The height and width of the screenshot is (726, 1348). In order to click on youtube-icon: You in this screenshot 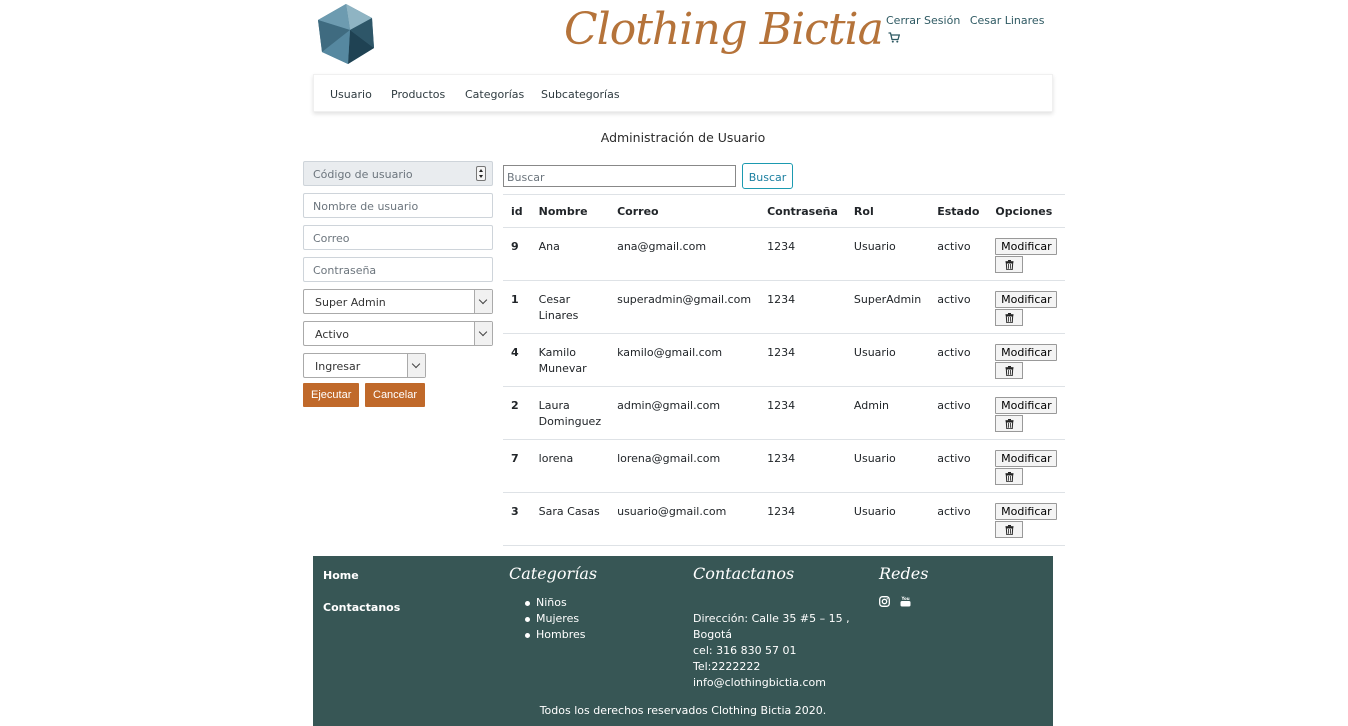, I will do `click(905, 603)`.